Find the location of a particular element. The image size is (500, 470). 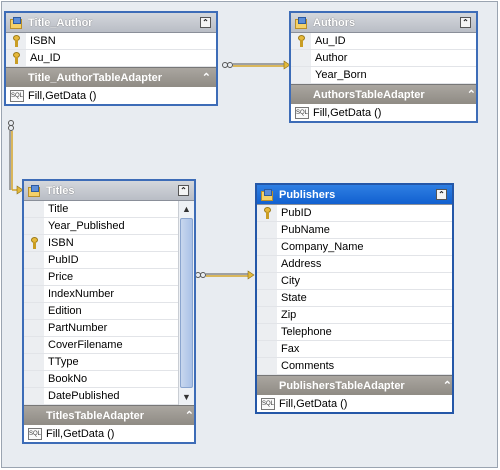

table-adapter-header: AuthorsTableAdapter ⌃ is located at coordinates (383, 94).